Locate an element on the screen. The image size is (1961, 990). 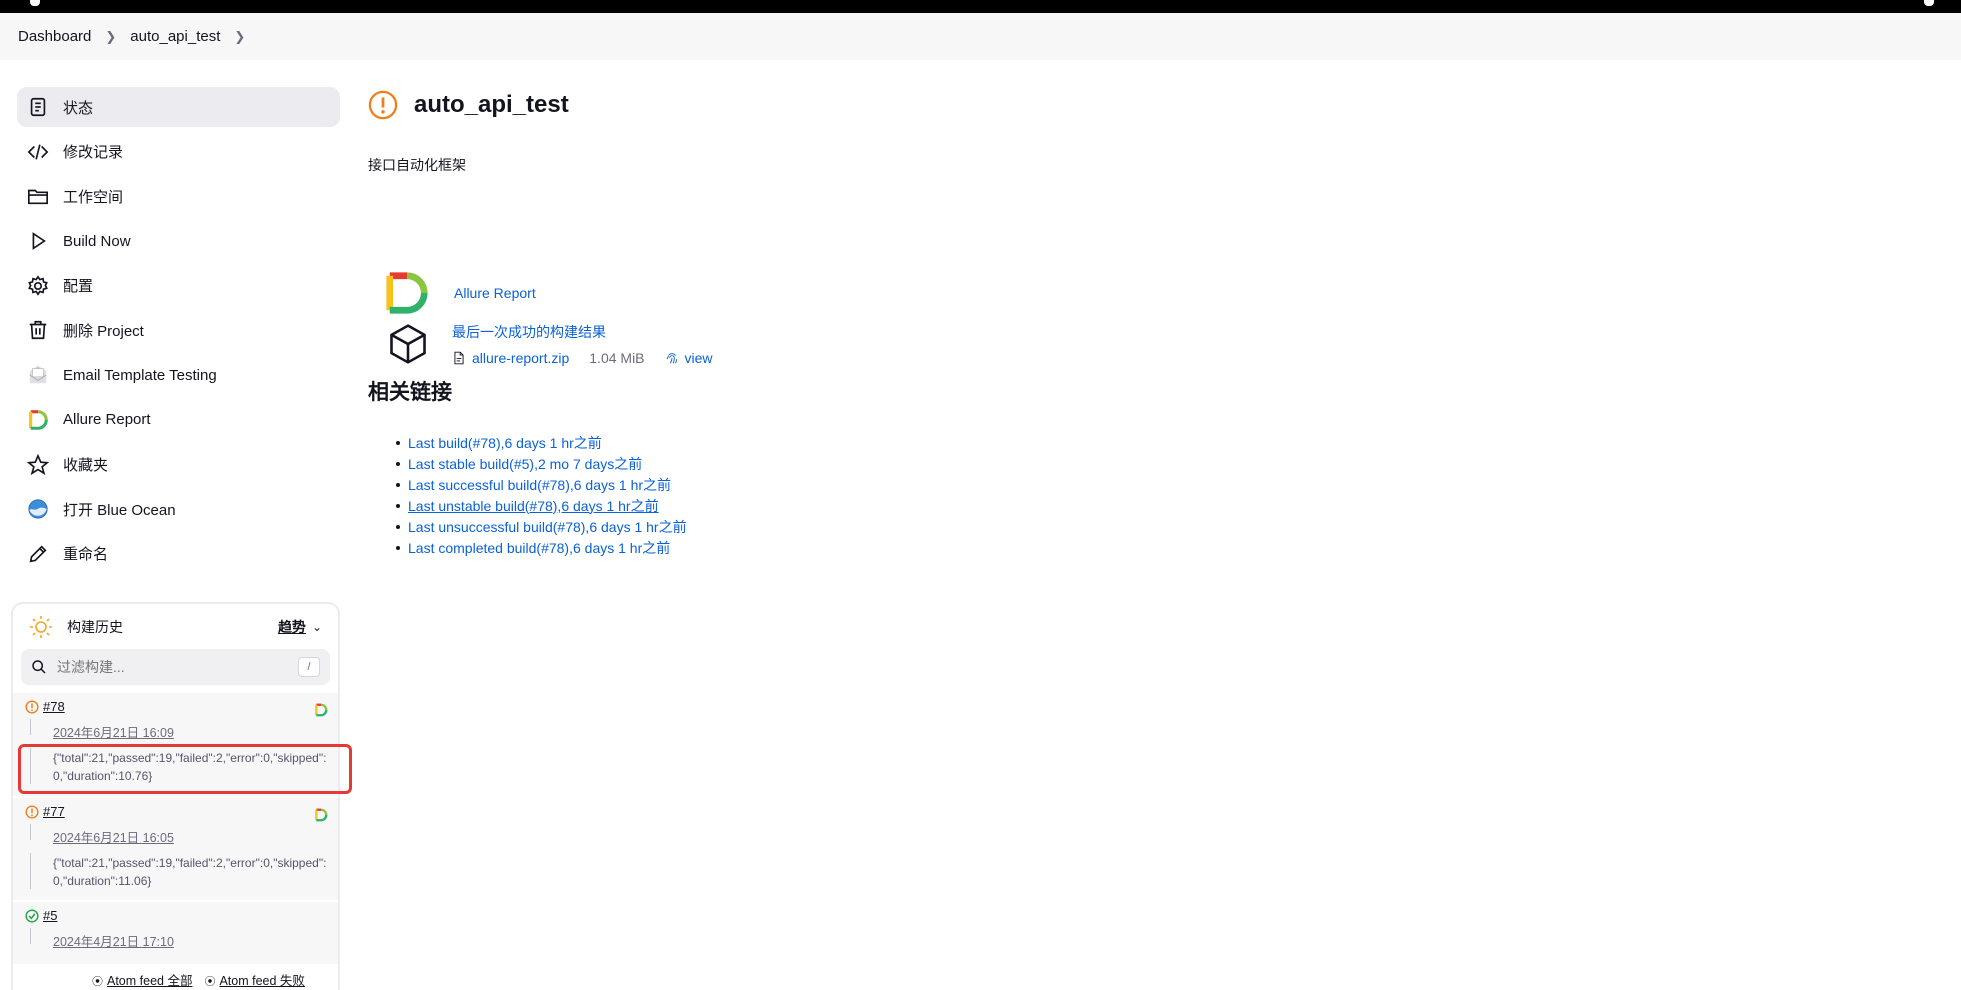
build-filter: / is located at coordinates (175, 667).